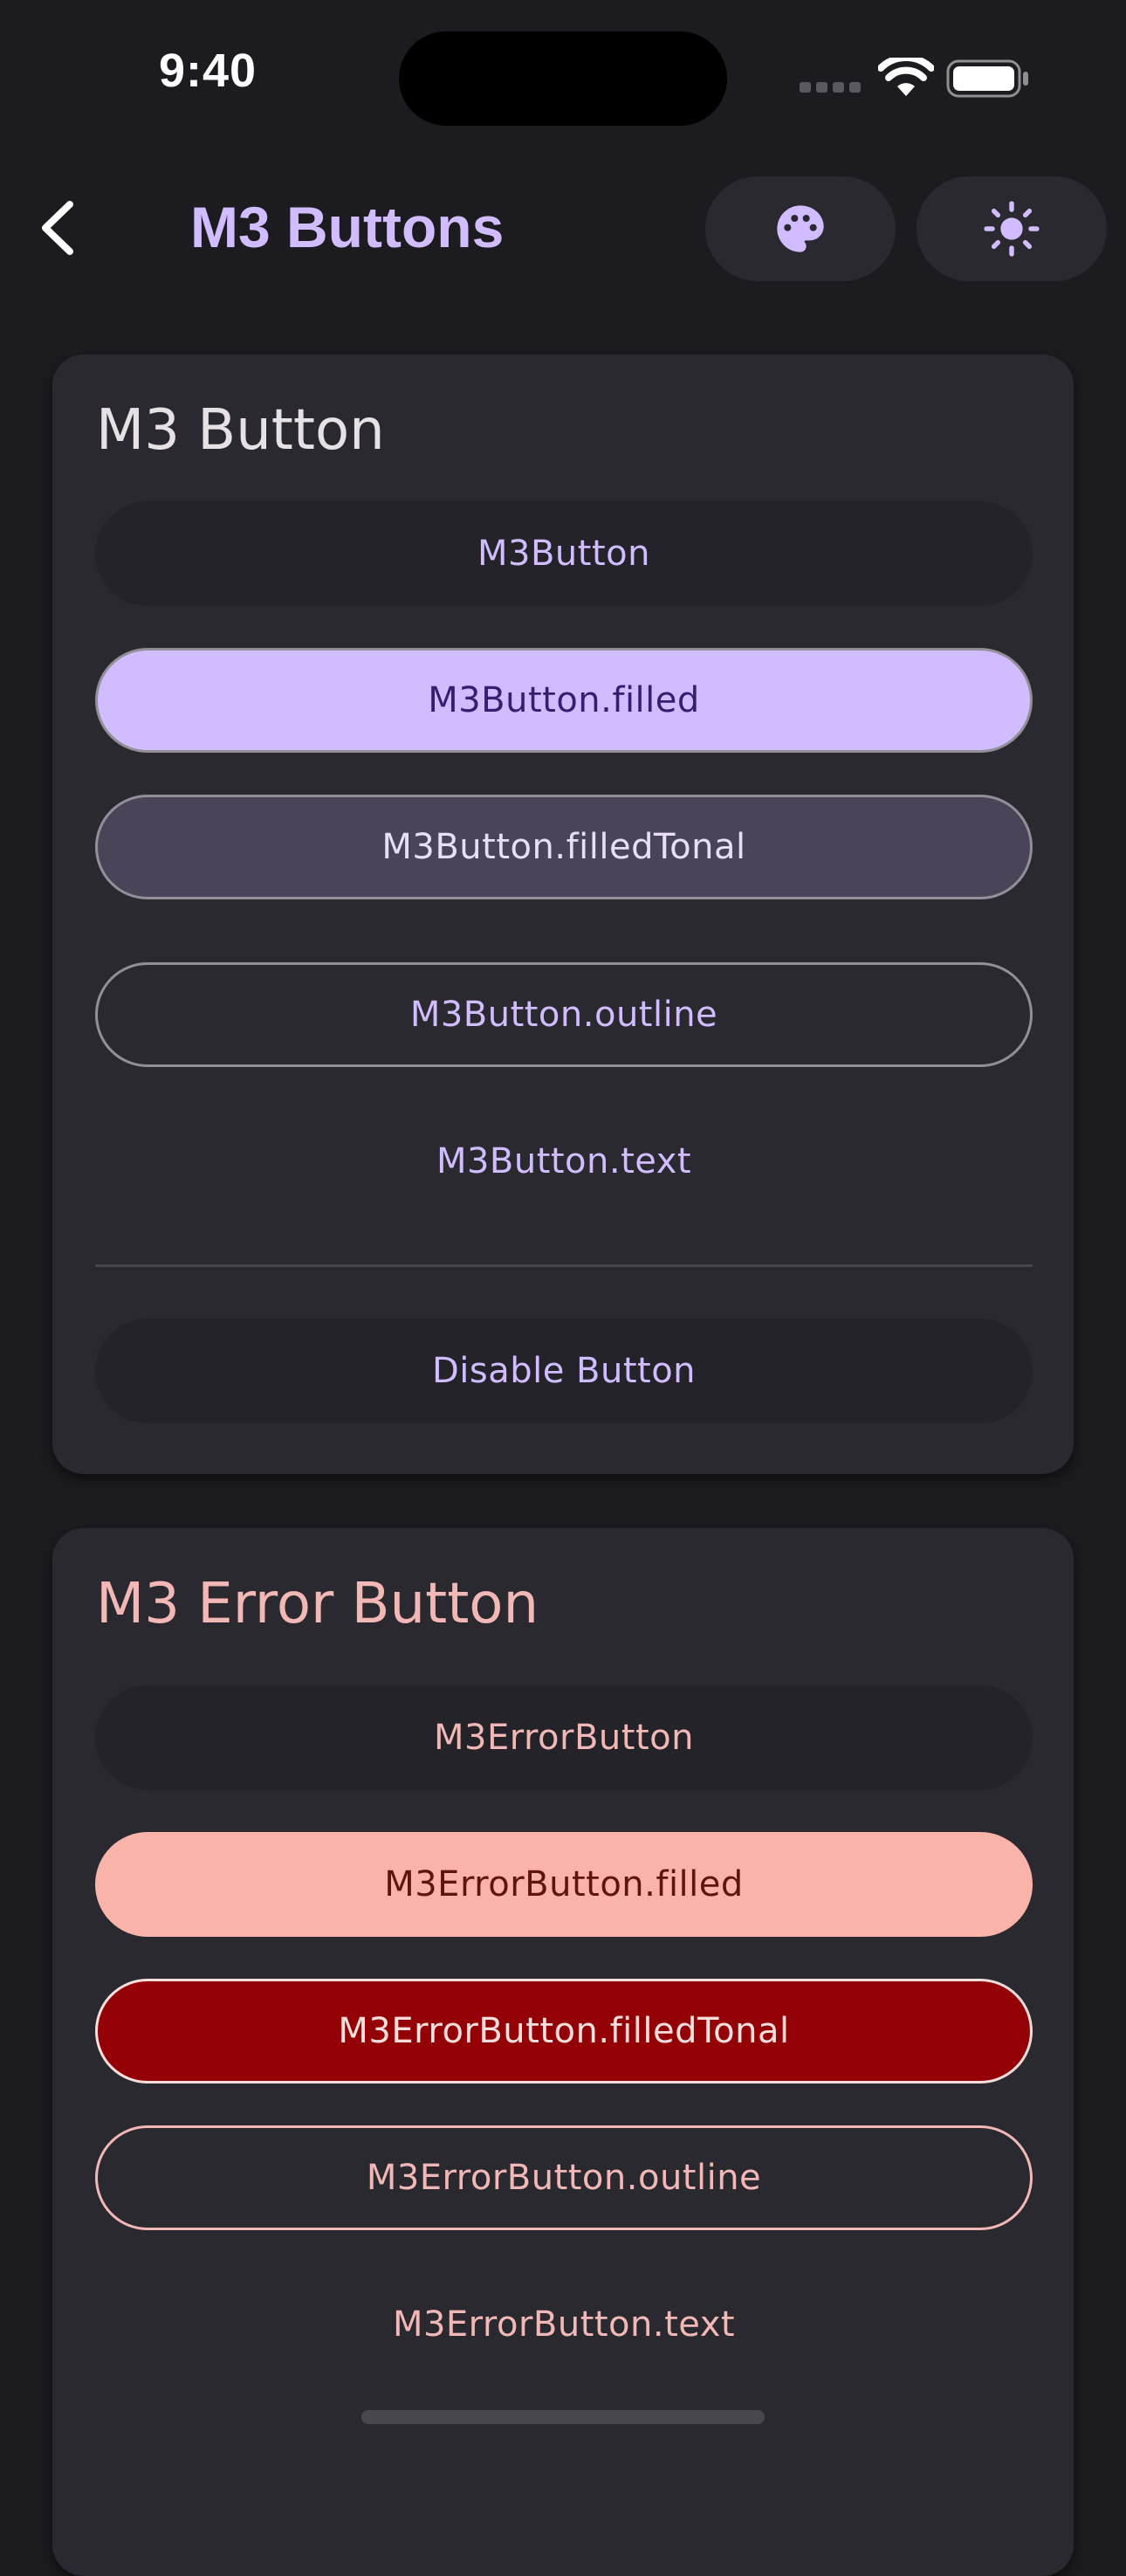  What do you see at coordinates (564, 1161) in the screenshot?
I see `m3-button-text: M3Button.text` at bounding box center [564, 1161].